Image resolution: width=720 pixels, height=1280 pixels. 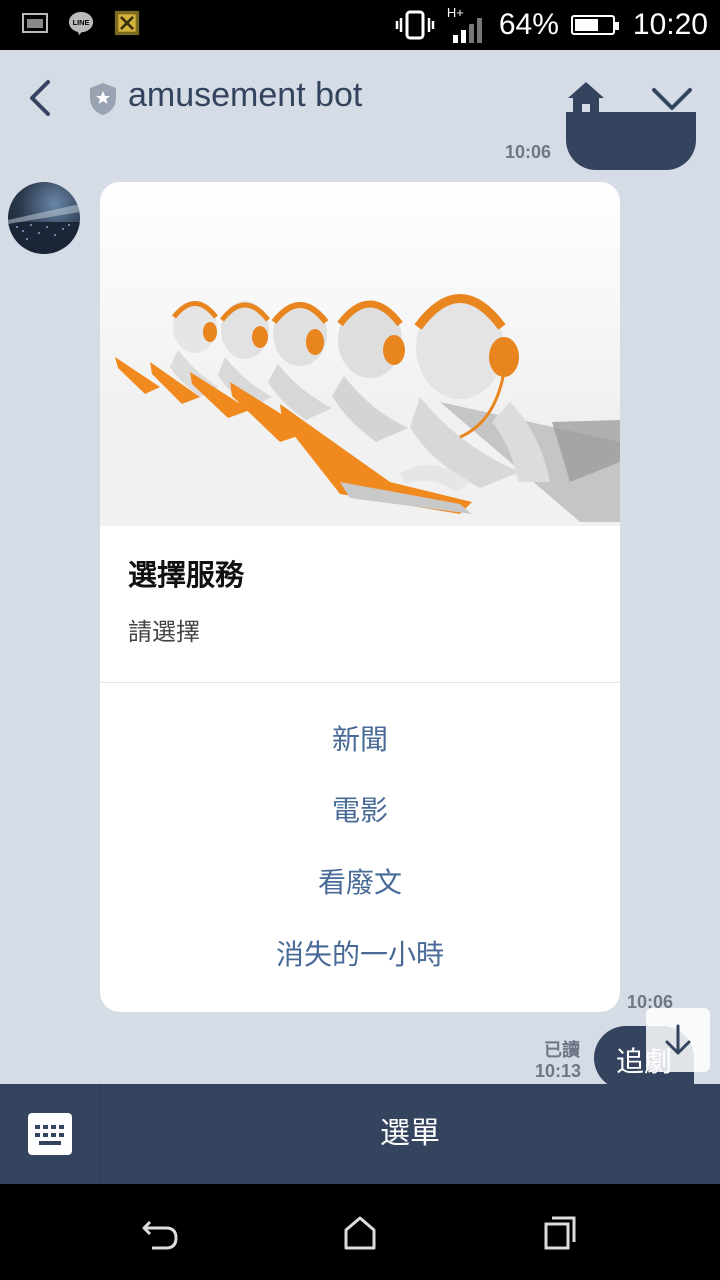 I want to click on battery-icon, so click(x=594, y=25).